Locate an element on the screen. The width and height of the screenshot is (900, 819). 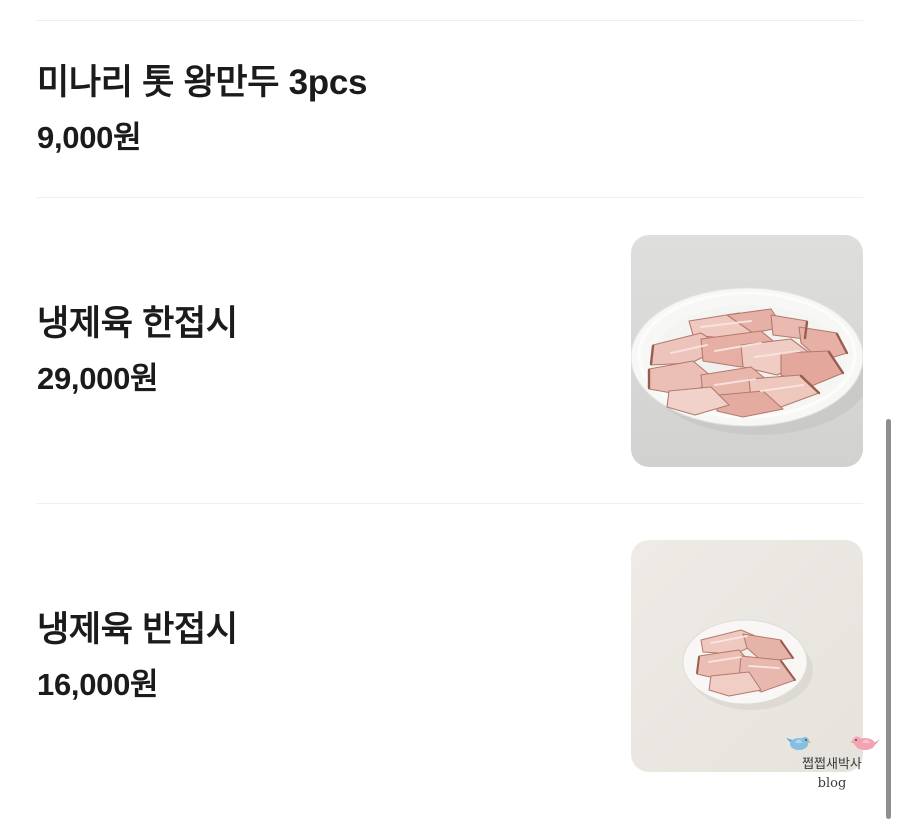
vertical-scrollbar is located at coordinates (888, 619).